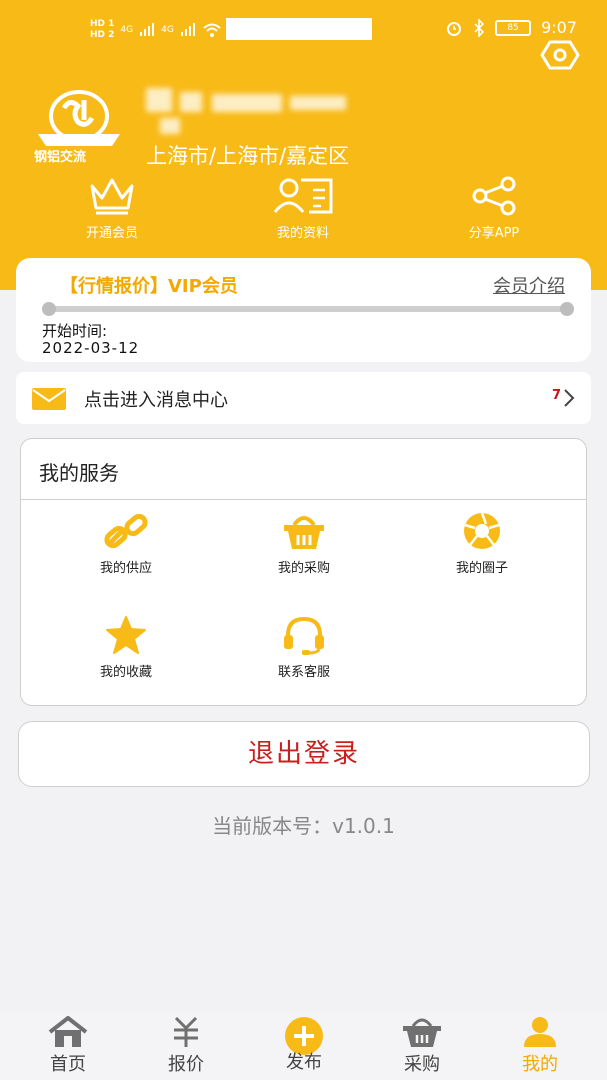 This screenshot has height=1080, width=607. What do you see at coordinates (304, 635) in the screenshot?
I see `headset-icon` at bounding box center [304, 635].